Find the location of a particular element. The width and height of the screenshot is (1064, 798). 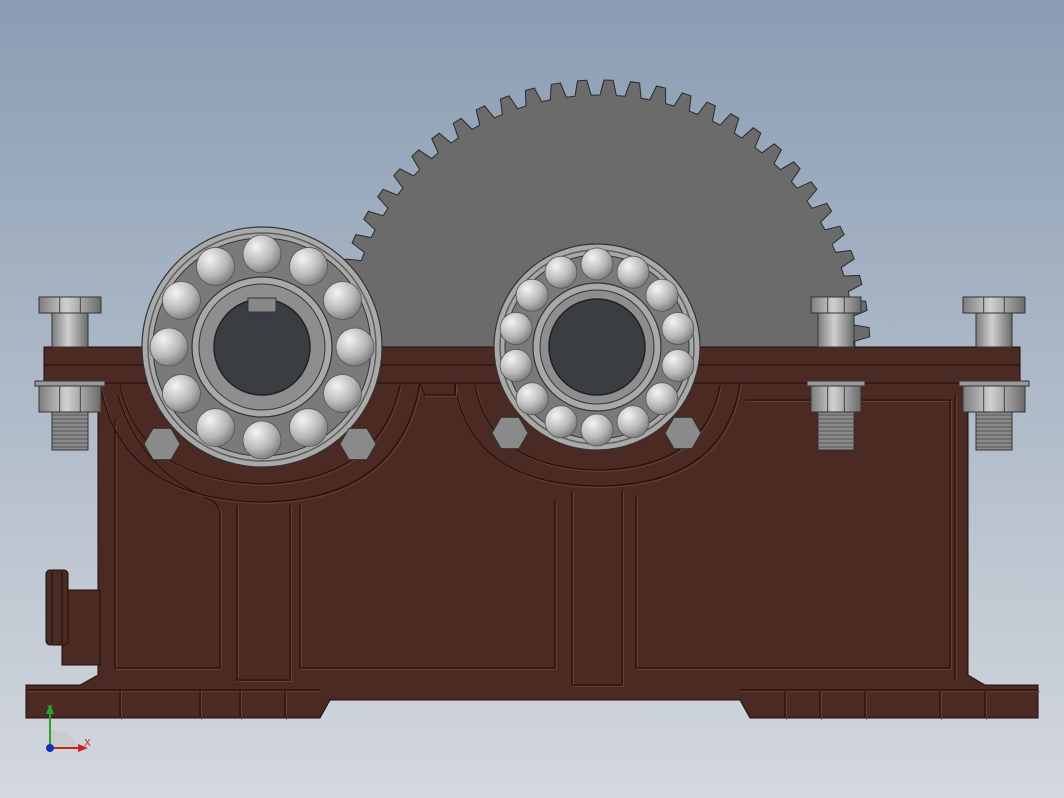

shaft-key is located at coordinates (262, 305).